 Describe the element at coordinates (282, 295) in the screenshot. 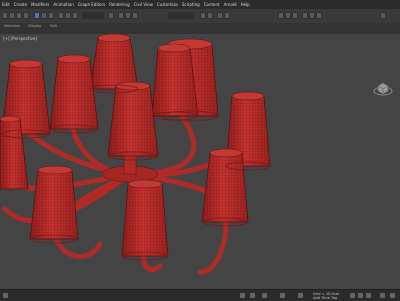

I see `coord-y-icon` at that location.